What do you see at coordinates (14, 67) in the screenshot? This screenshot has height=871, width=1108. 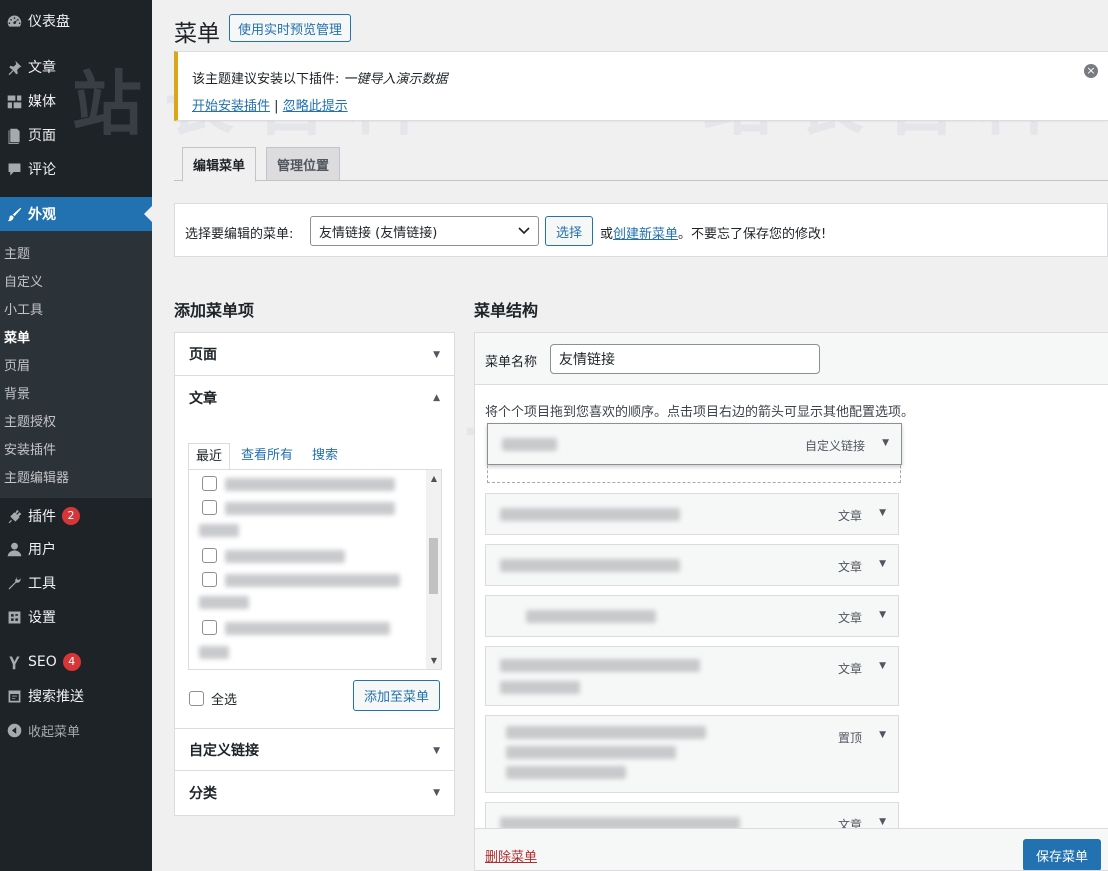 I see `pin-icon` at bounding box center [14, 67].